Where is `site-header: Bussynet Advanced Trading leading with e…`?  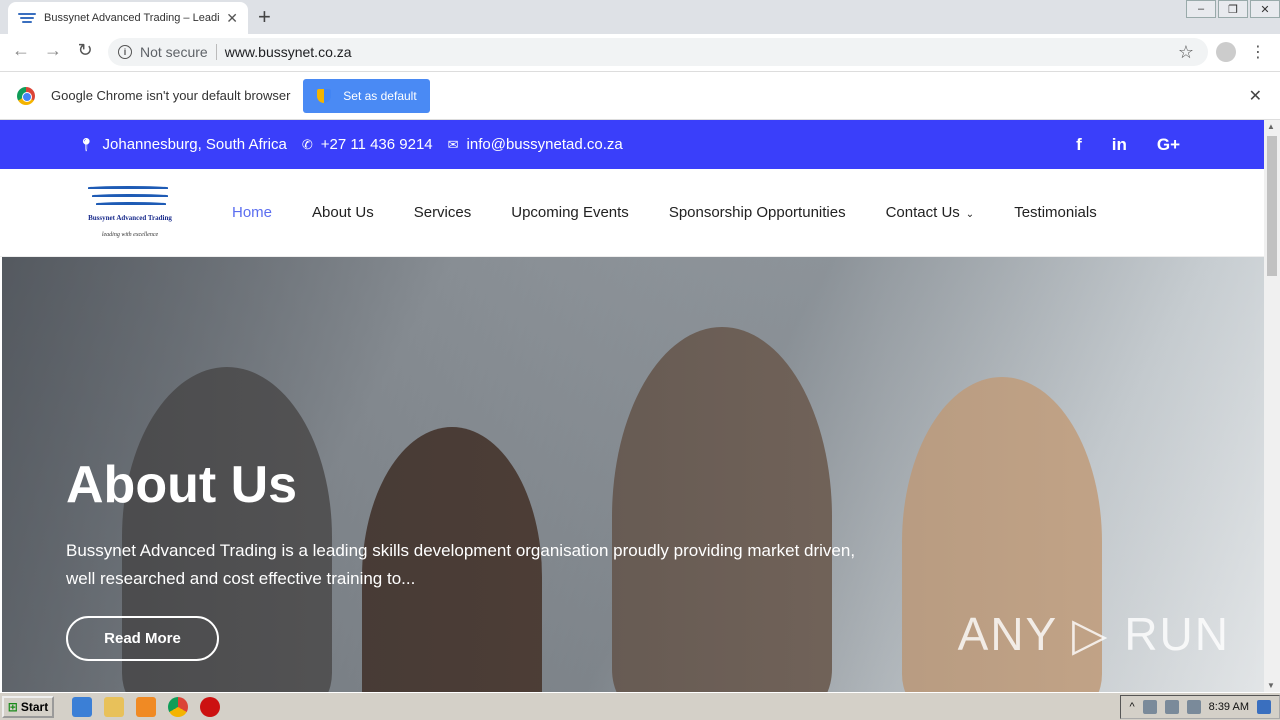
site-header: Bussynet Advanced Trading leading with e… is located at coordinates (640, 213).